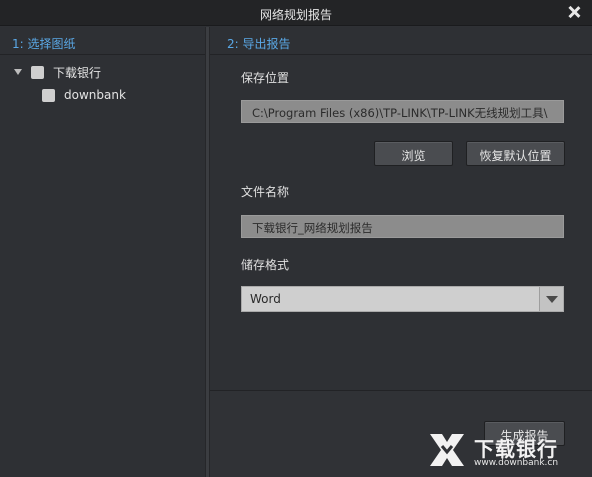  Describe the element at coordinates (265, 299) in the screenshot. I see `storage-format-value: Word` at that location.